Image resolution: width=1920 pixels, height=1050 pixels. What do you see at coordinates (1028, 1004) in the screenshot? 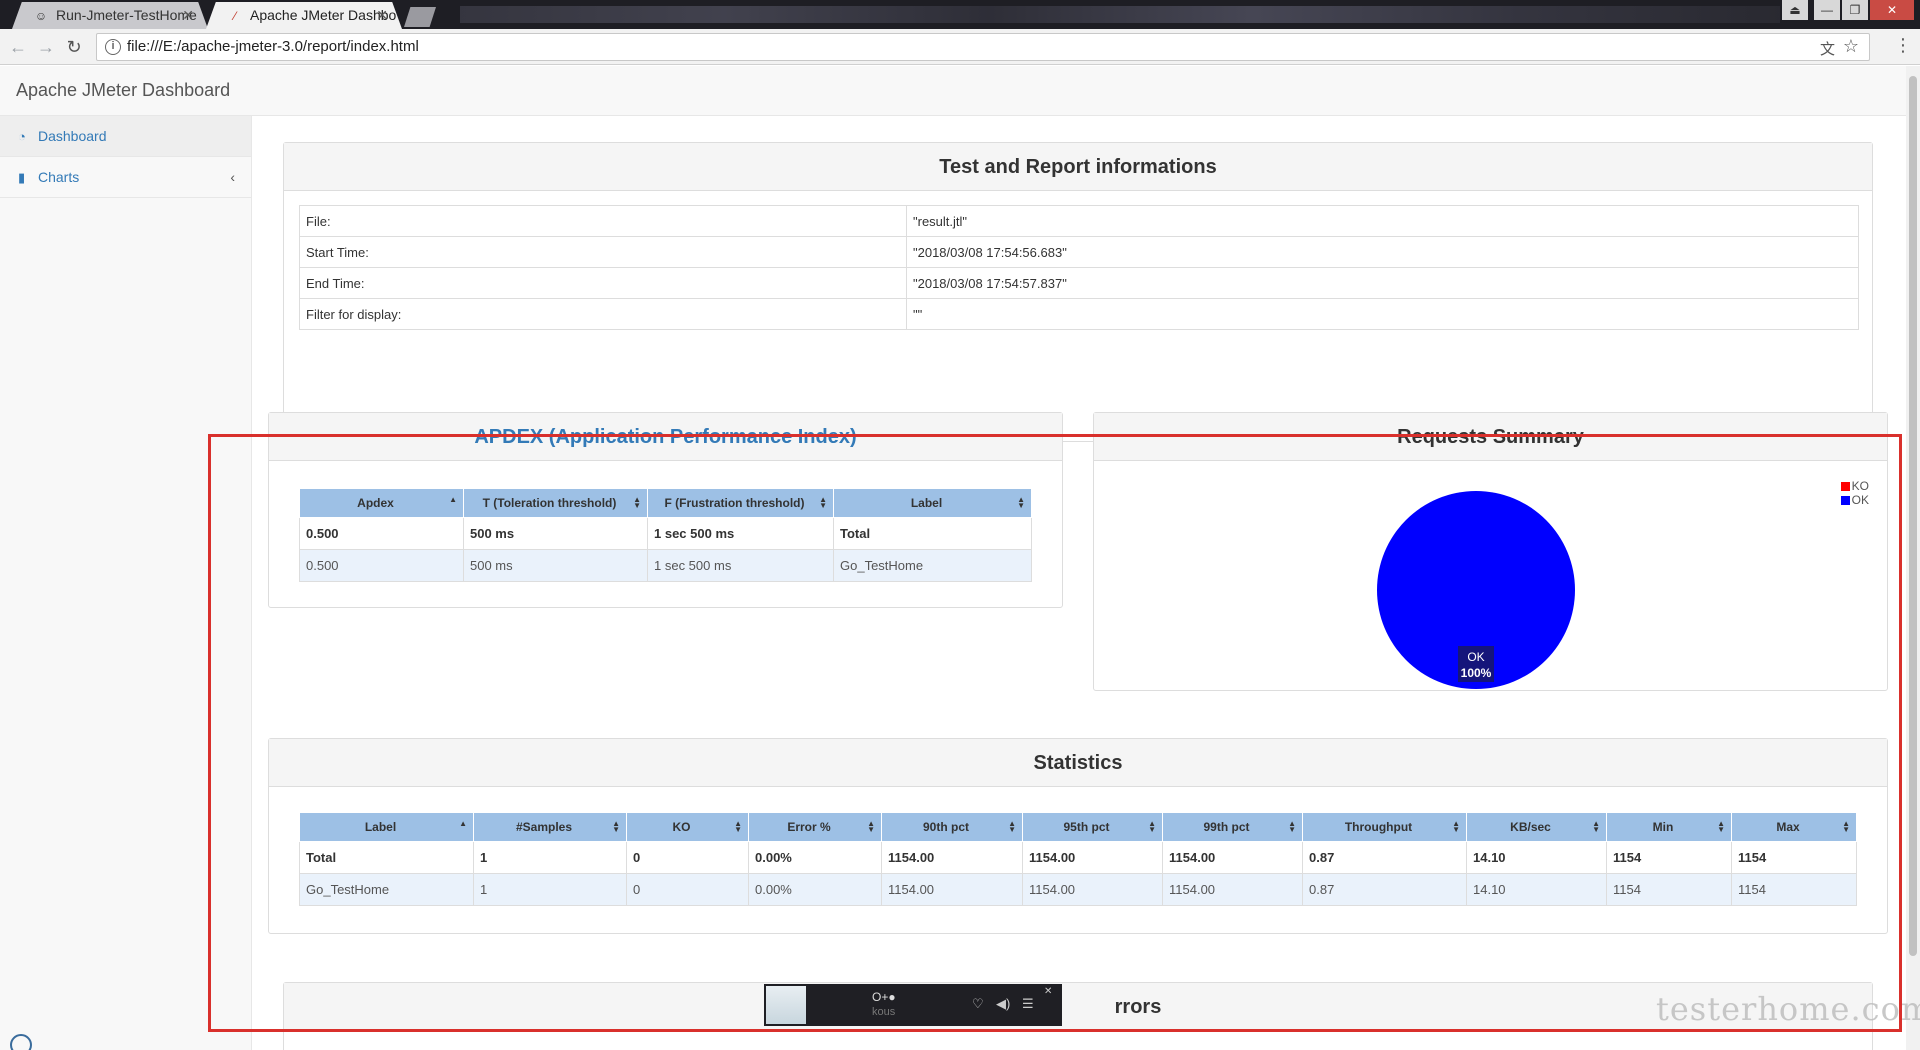
I see `playlist-icon: ☰` at bounding box center [1028, 1004].